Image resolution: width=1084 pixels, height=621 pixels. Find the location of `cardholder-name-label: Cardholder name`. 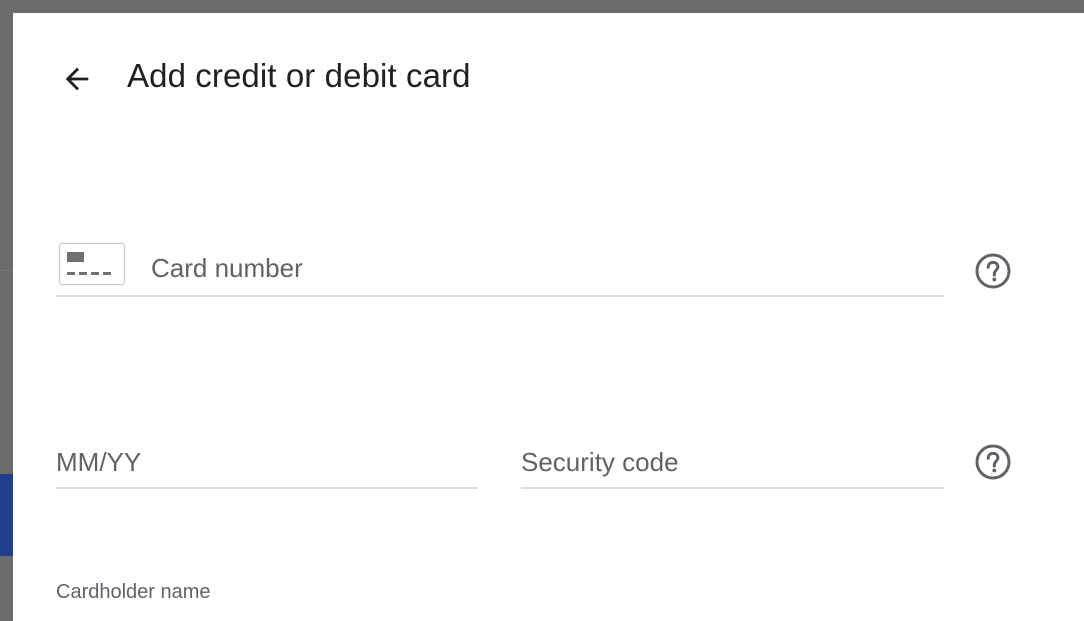

cardholder-name-label: Cardholder name is located at coordinates (133, 592).